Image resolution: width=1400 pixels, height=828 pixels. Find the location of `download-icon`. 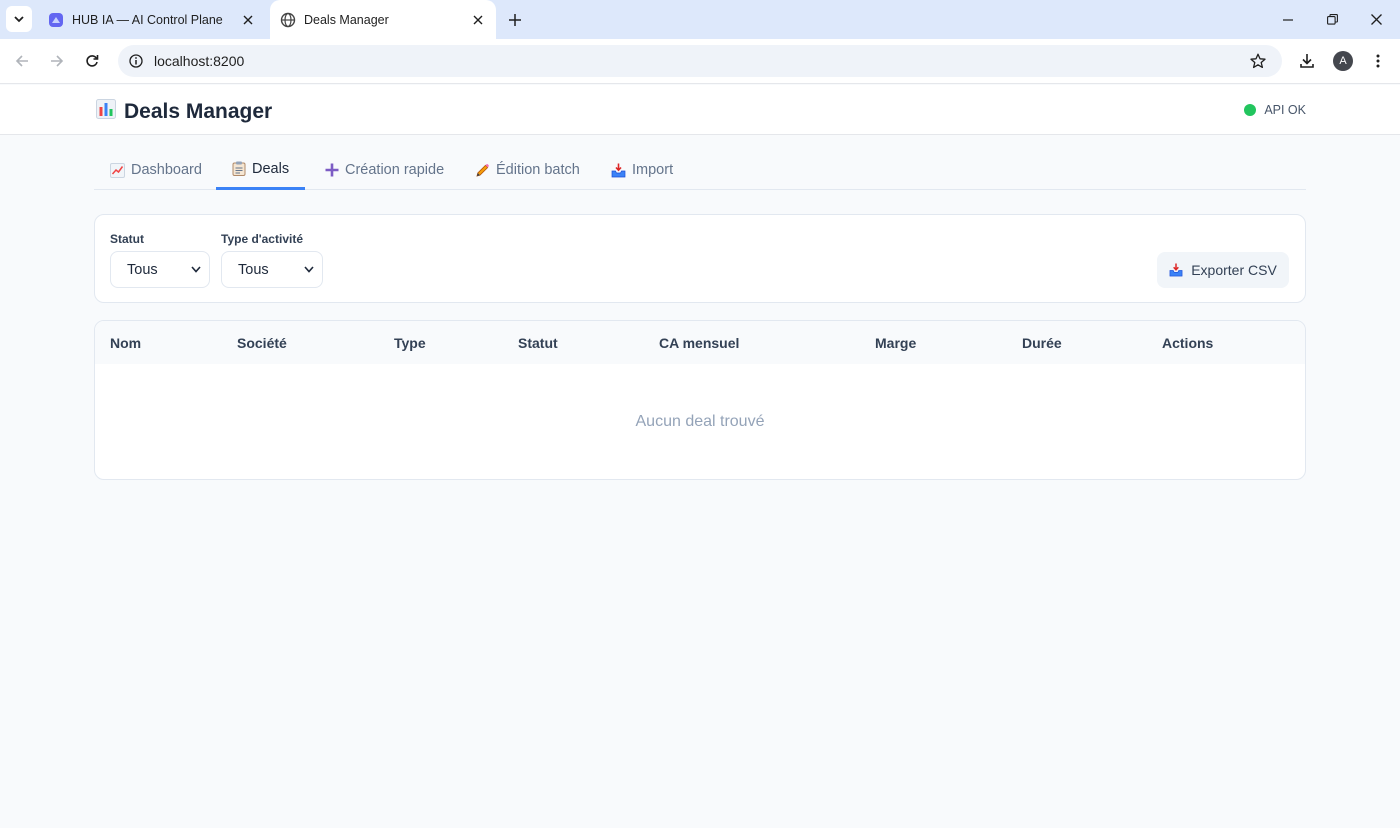

download-icon is located at coordinates (1307, 61).